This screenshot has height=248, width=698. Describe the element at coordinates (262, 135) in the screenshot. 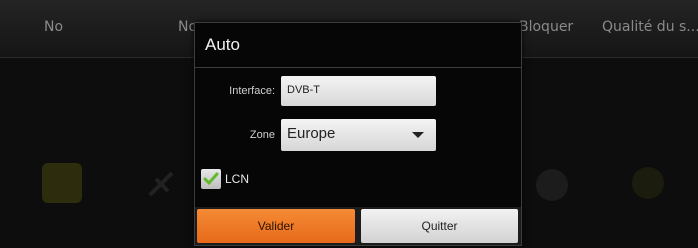

I see `zone-label: Zone` at that location.